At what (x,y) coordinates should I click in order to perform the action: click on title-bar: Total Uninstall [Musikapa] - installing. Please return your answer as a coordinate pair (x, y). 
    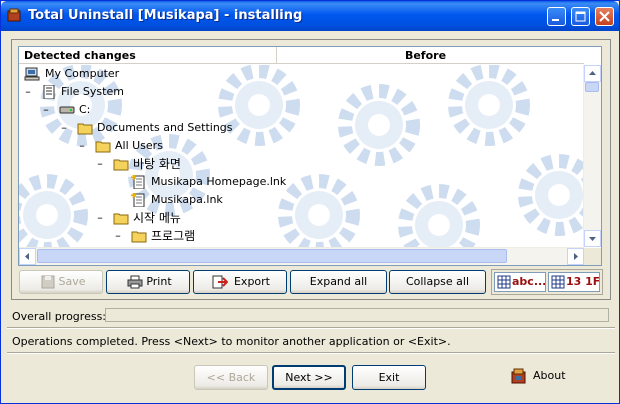
    Looking at the image, I should click on (310, 16).